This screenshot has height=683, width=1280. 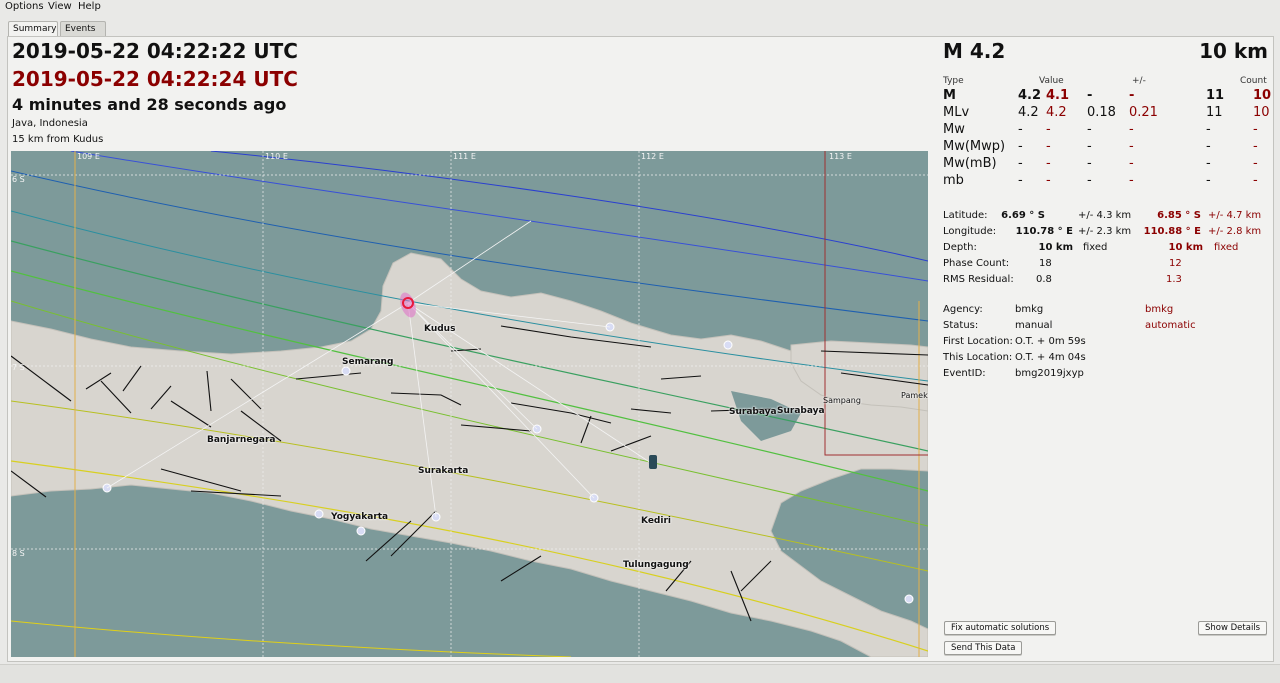 I want to click on event-id-value: bmg2019jxyp, so click(x=1049, y=373).